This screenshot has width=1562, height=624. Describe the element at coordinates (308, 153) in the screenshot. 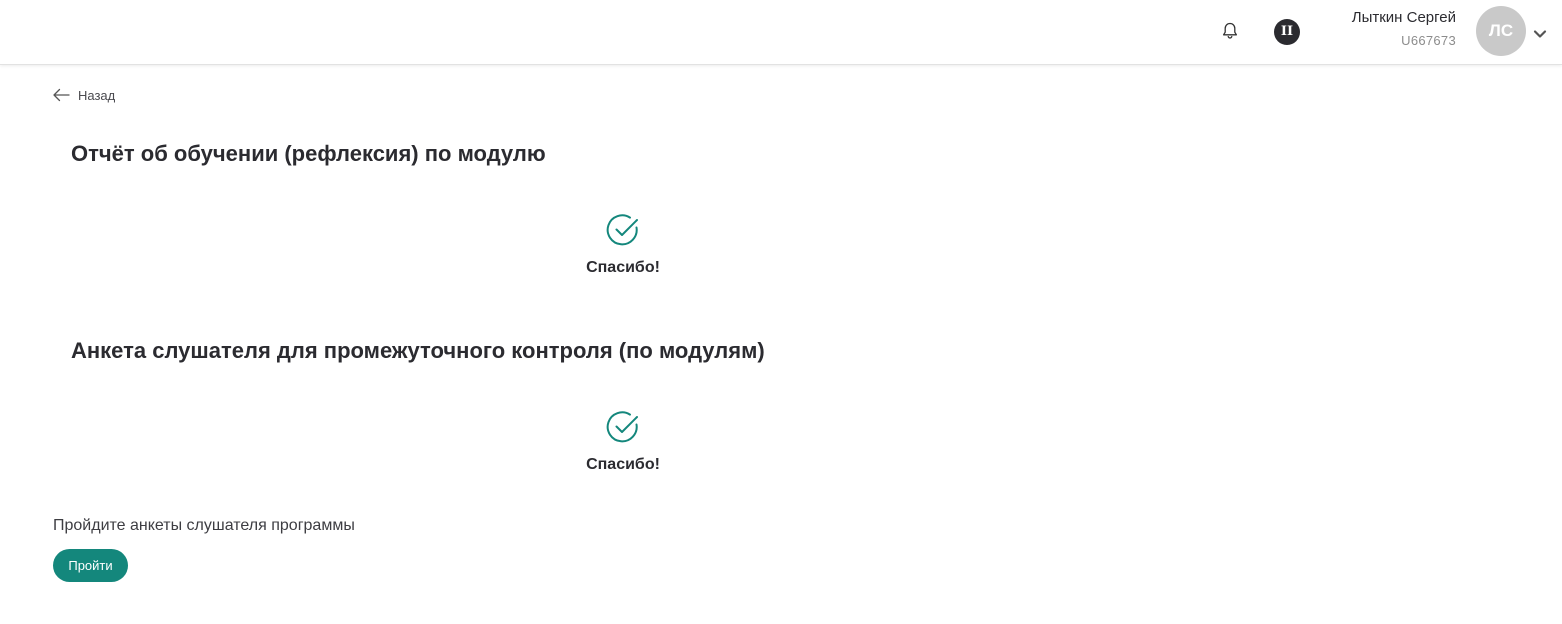

I see `section-title-reflection-report: Отчёт об обучении (рефлексия) по модулю` at that location.